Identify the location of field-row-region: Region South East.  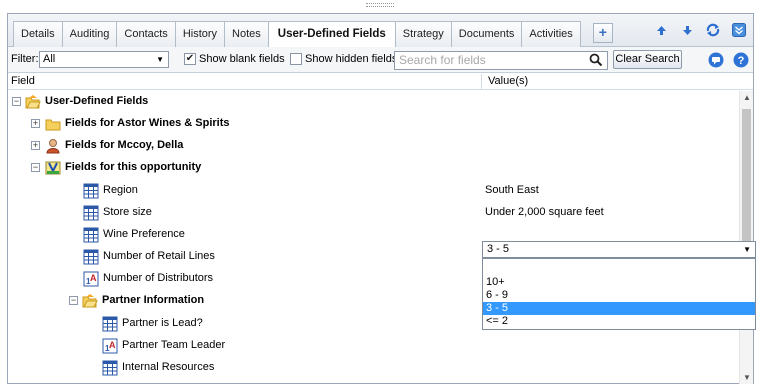
(373, 191).